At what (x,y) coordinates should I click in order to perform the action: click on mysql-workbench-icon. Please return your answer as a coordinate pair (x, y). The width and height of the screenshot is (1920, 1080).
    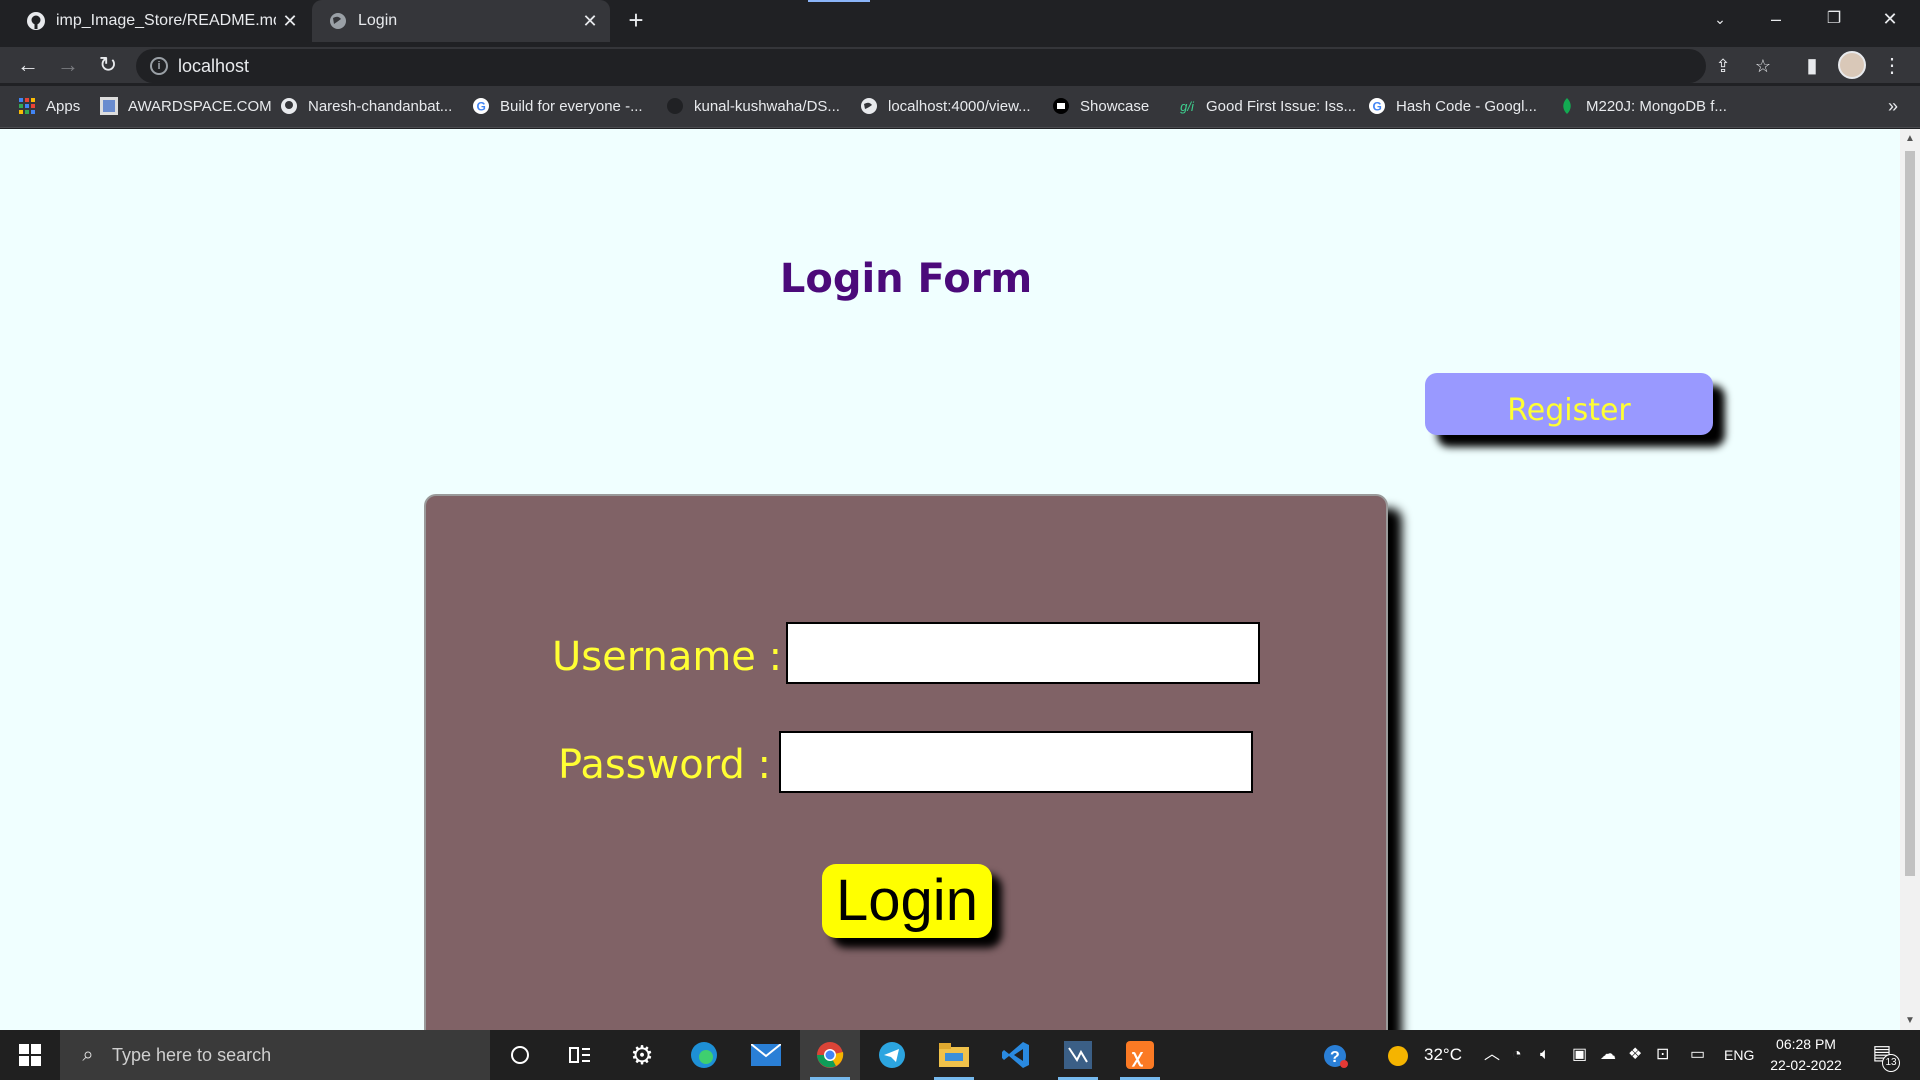
    Looking at the image, I should click on (1078, 1055).